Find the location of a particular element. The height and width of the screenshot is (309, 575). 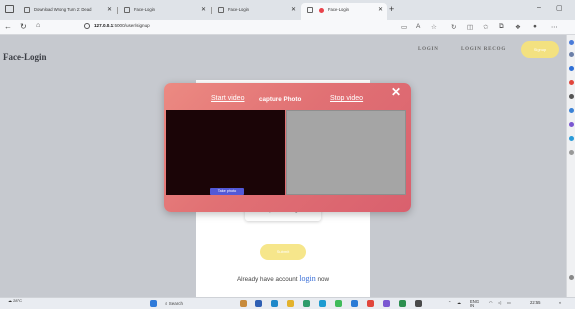

window-menu-icon is located at coordinates (9, 9).